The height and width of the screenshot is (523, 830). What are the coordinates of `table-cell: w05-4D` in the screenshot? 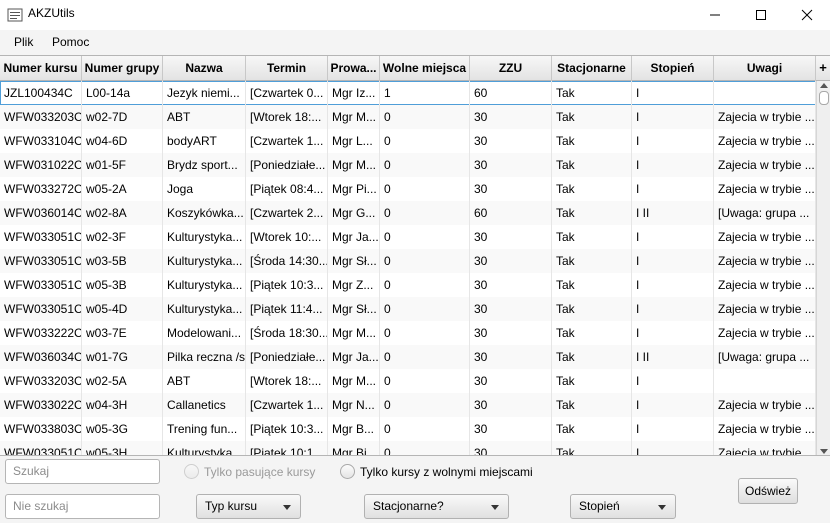 It's located at (122, 309).